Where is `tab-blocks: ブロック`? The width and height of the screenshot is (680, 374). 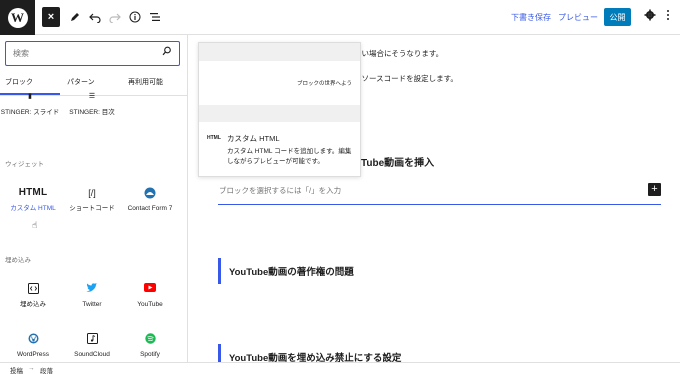 tab-blocks: ブロック is located at coordinates (19, 82).